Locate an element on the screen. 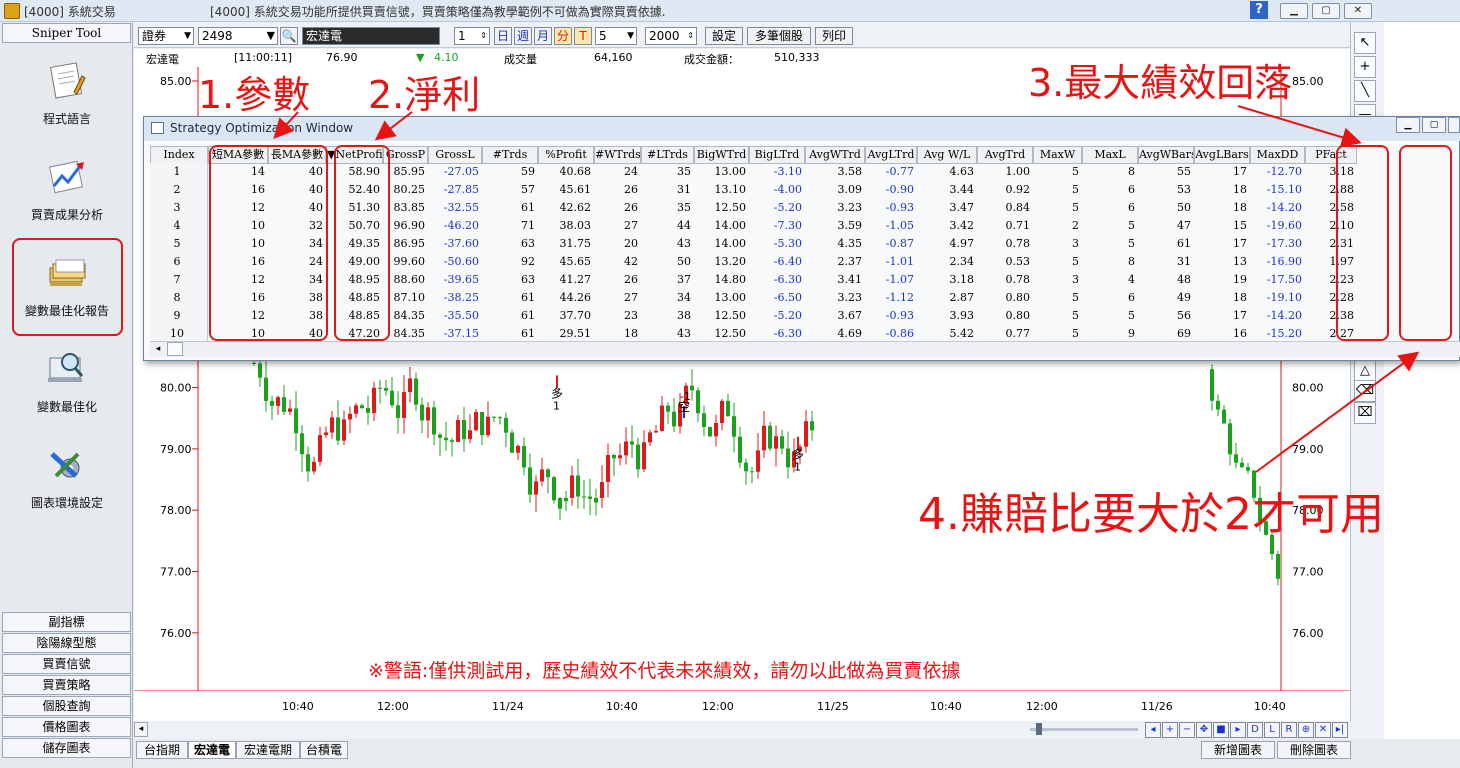 The height and width of the screenshot is (768, 1460). arrow-net-profit is located at coordinates (393, 126).